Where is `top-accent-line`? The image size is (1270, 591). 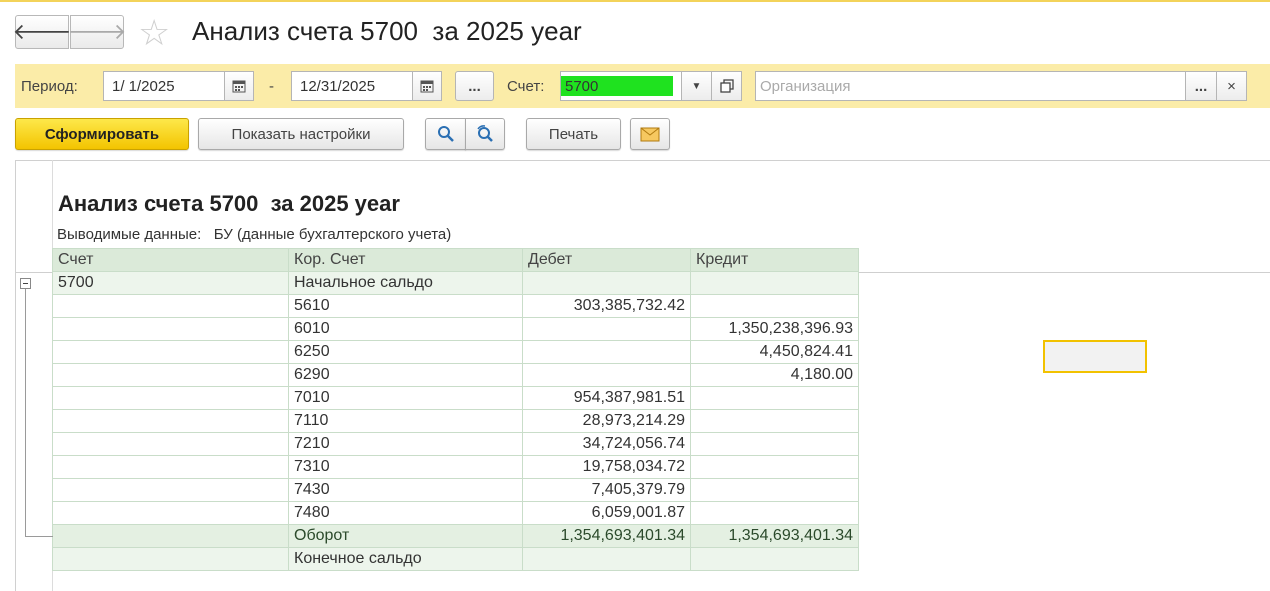 top-accent-line is located at coordinates (635, 1).